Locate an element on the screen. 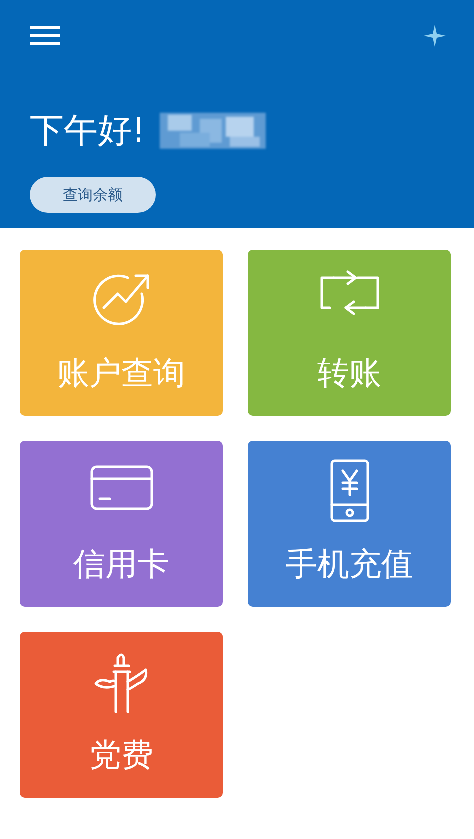 This screenshot has height=839, width=474. tile-label: 信用卡 is located at coordinates (122, 564).